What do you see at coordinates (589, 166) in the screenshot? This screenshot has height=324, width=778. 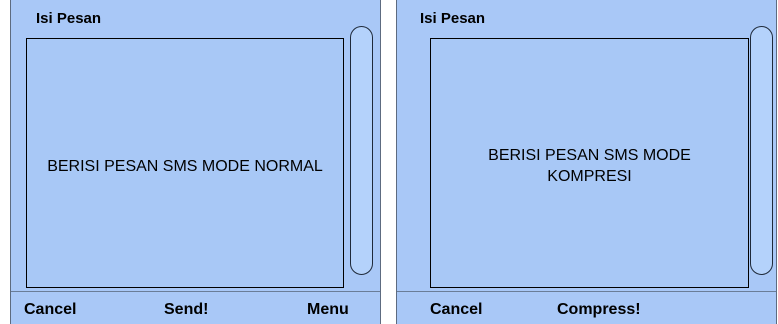 I see `message-text: BERISI PESAN SMS MODE KOMPRESI` at bounding box center [589, 166].